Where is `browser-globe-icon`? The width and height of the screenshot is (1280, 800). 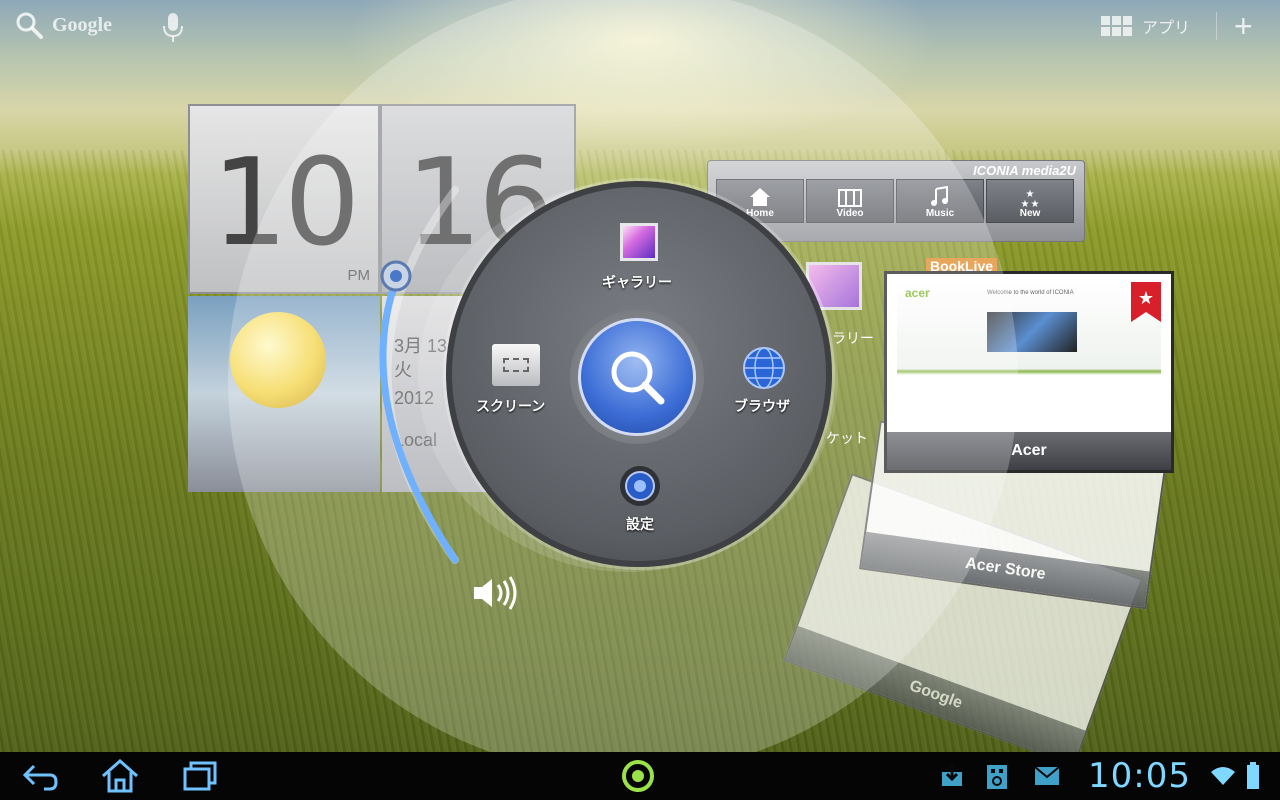 browser-globe-icon is located at coordinates (764, 368).